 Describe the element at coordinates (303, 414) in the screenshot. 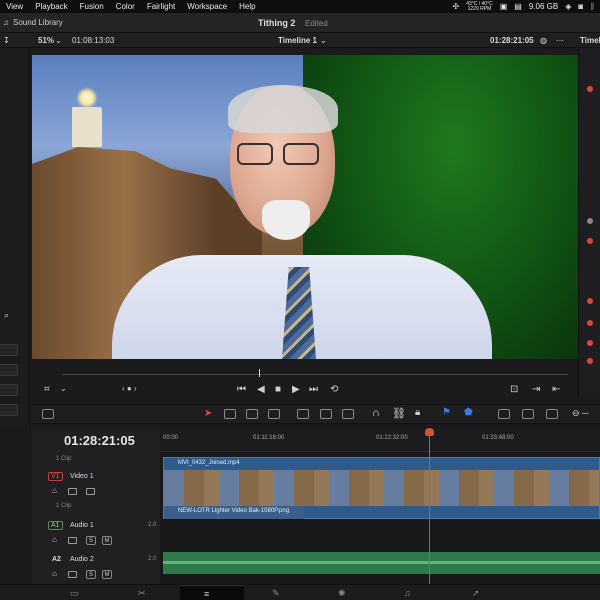

I see `insert-clip-icon` at that location.